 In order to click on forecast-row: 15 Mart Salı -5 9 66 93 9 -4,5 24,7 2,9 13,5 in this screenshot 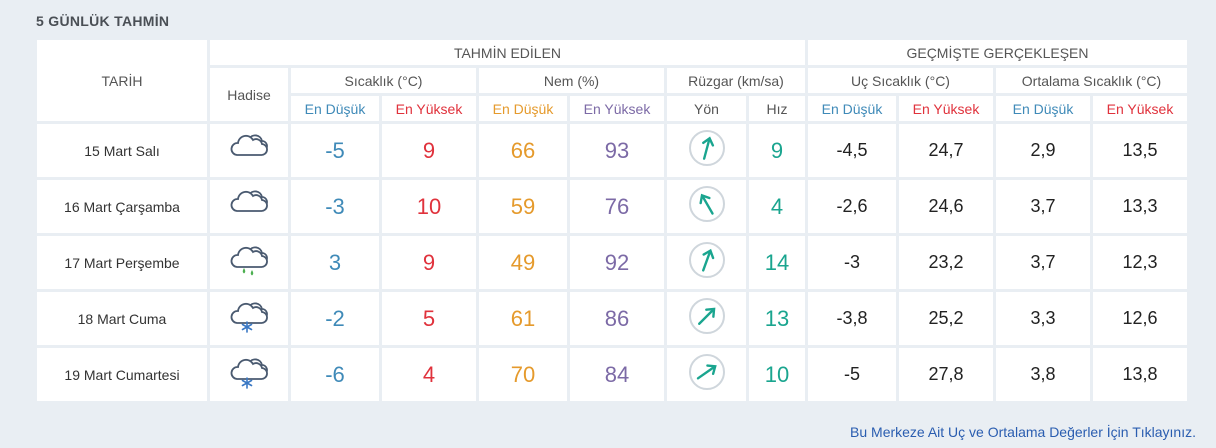, I will do `click(612, 150)`.